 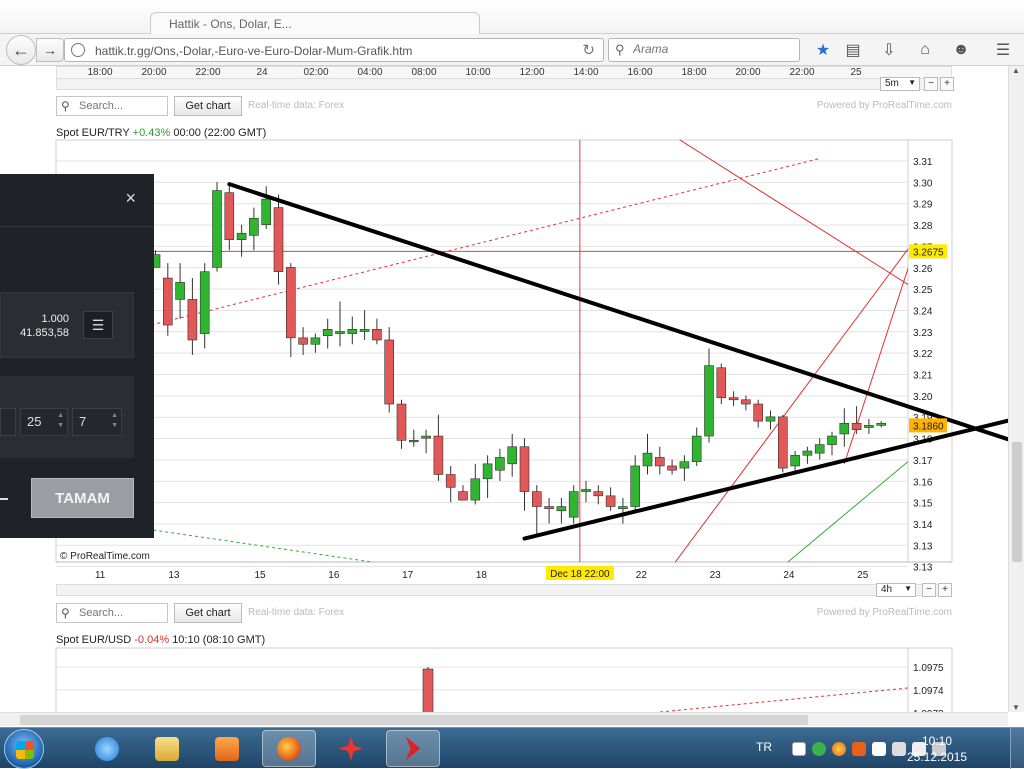 I want to click on ok-button: TAMAM, so click(x=82, y=498).